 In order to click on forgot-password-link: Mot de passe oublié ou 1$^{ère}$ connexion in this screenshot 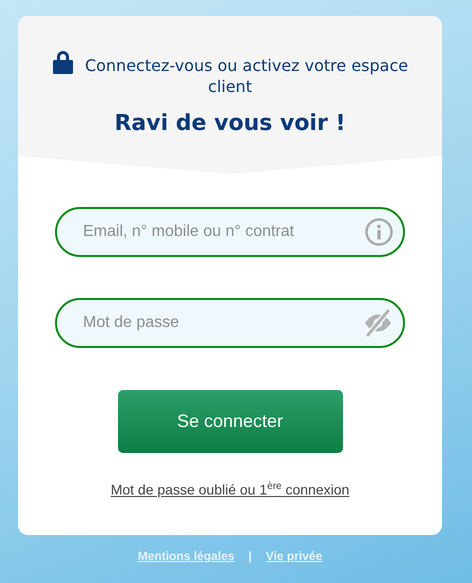, I will do `click(230, 489)`.